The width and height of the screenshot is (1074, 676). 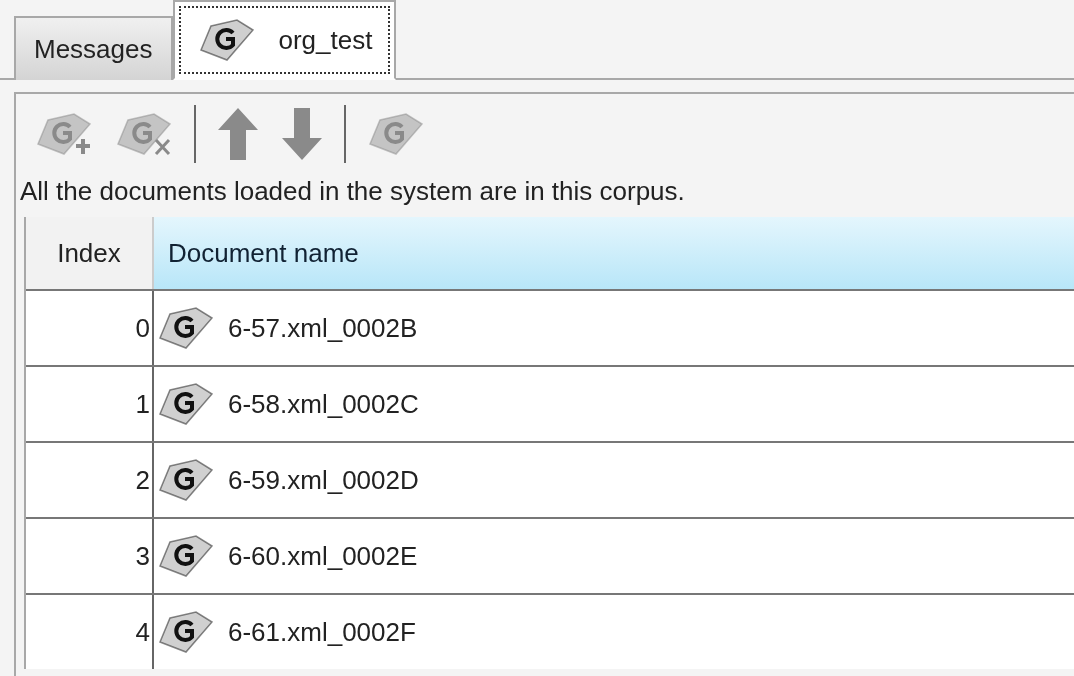 I want to click on document-name: 6-59.xml_0002D, so click(x=323, y=480).